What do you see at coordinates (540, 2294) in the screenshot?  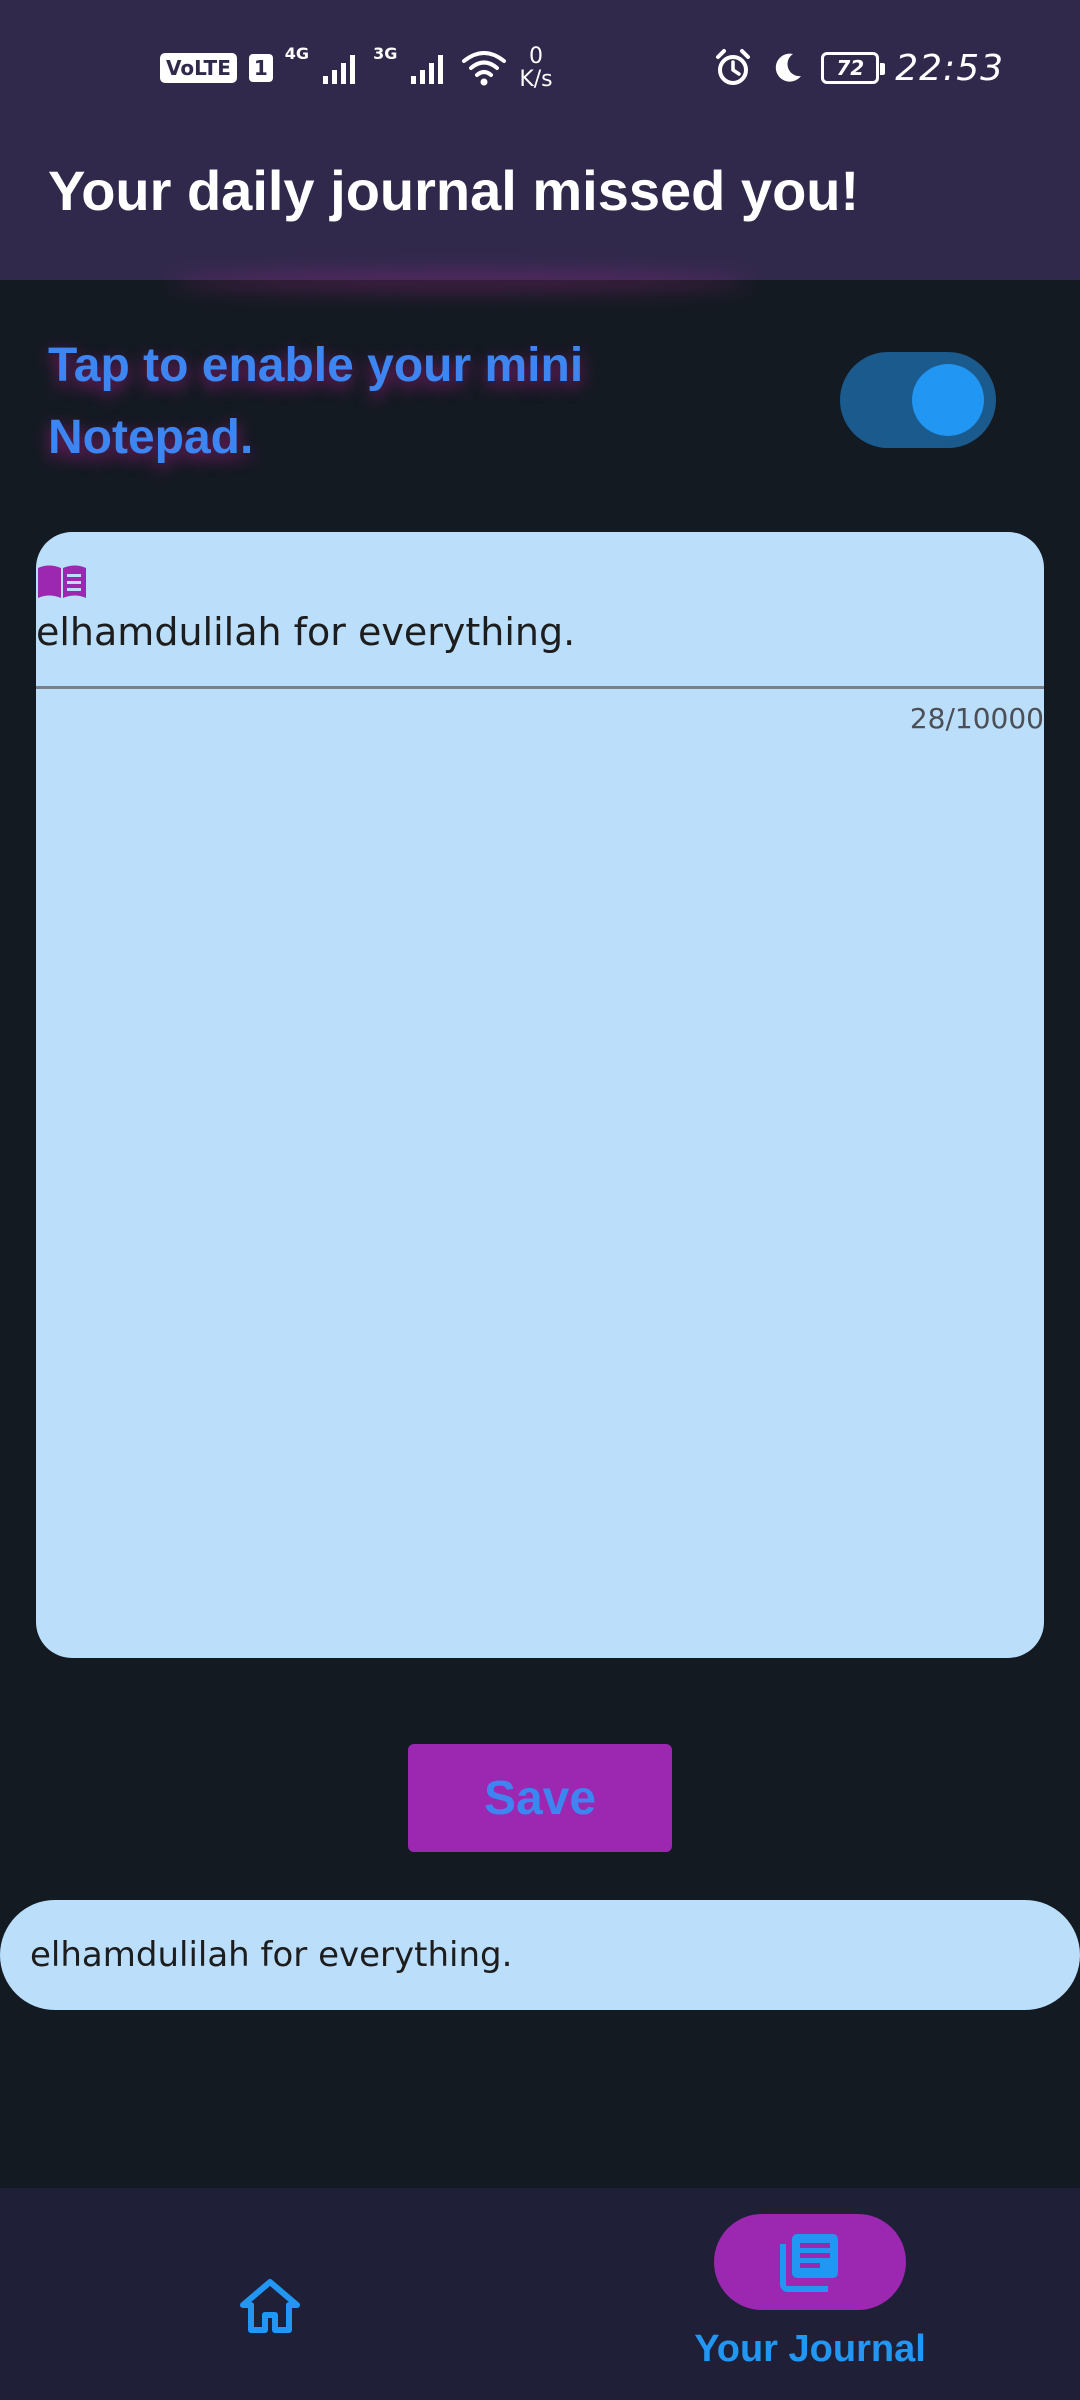 I see `bottom-nav: Your Journal` at bounding box center [540, 2294].